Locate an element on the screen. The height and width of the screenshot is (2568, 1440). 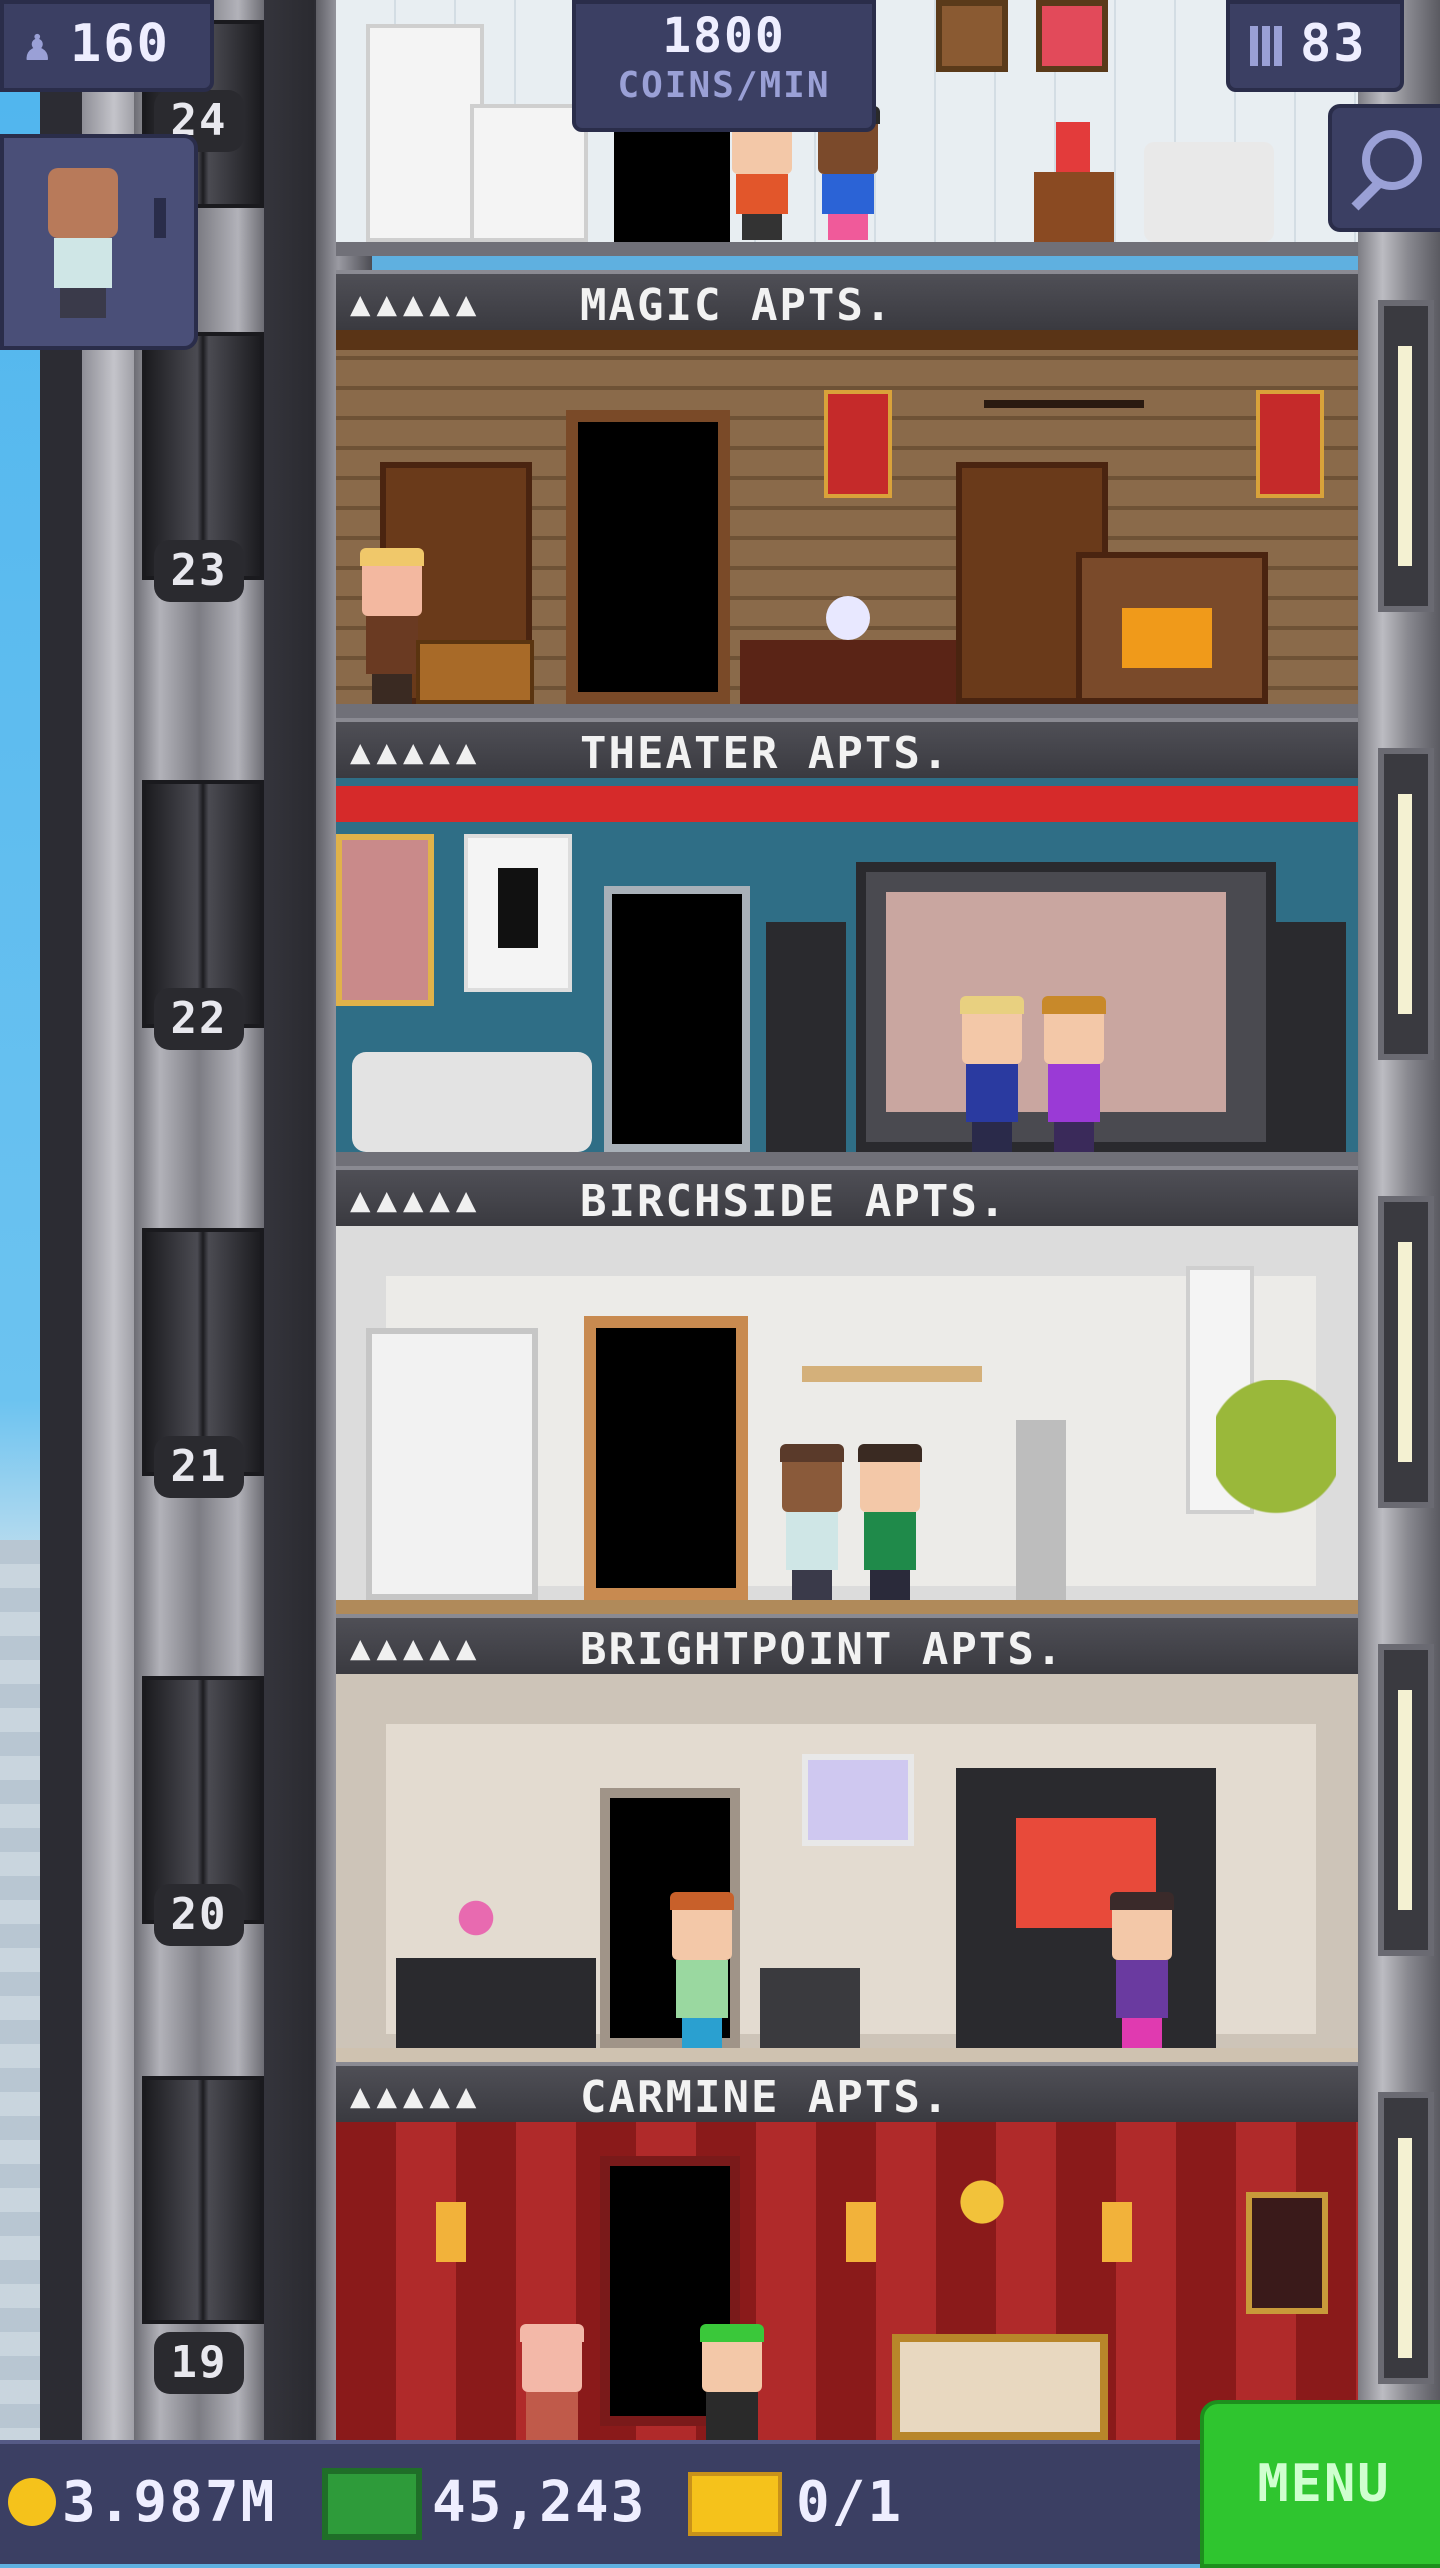
floor-label: ▲▲▲▲▲ THEATER APTS. is located at coordinates (847, 748).